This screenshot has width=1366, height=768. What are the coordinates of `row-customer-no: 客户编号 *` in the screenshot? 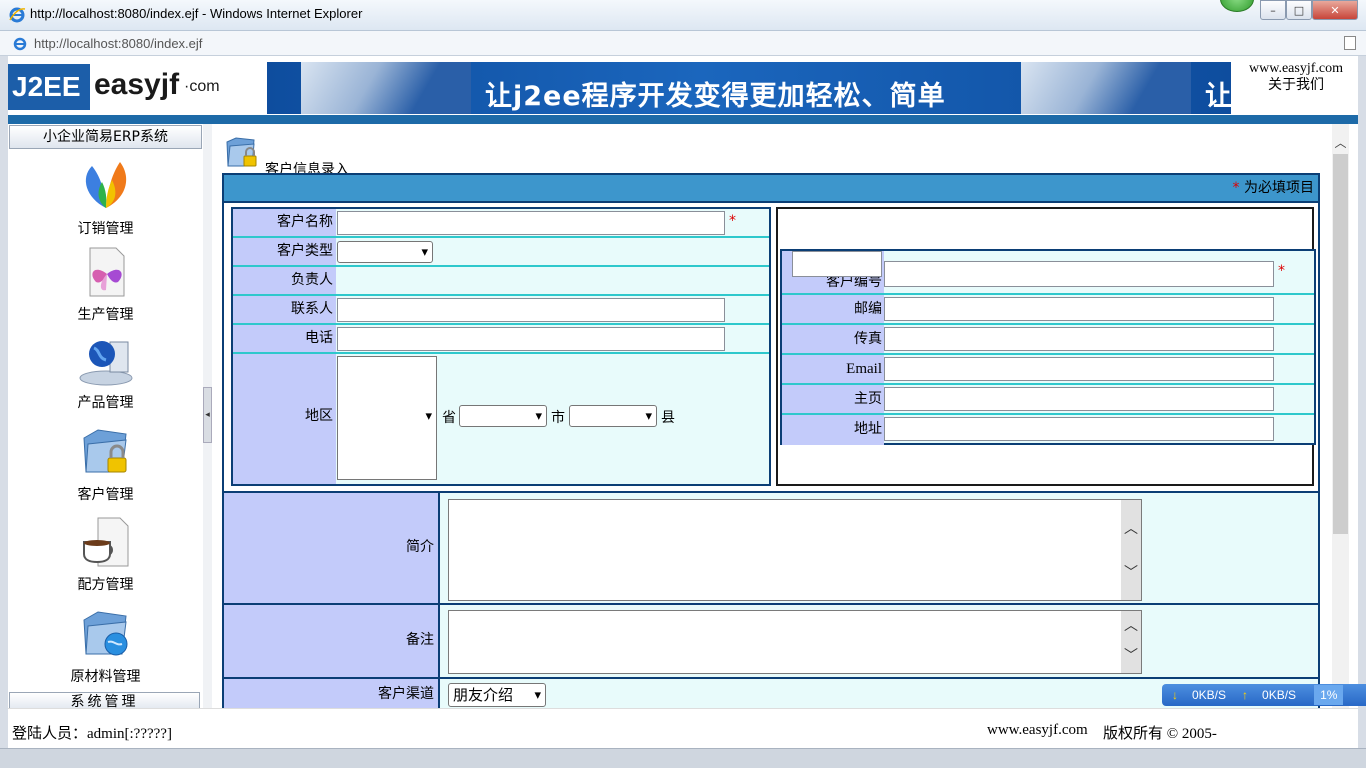 It's located at (1048, 273).